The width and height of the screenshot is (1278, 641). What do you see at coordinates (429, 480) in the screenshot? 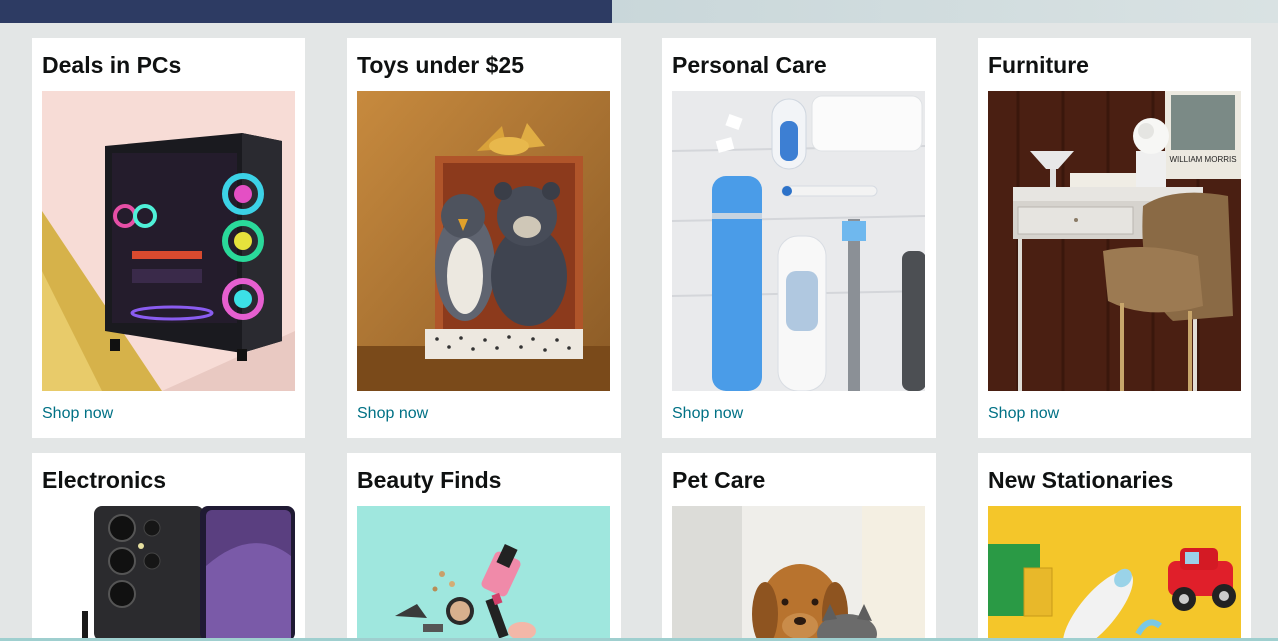
I see `card-title: Beauty Finds` at bounding box center [429, 480].